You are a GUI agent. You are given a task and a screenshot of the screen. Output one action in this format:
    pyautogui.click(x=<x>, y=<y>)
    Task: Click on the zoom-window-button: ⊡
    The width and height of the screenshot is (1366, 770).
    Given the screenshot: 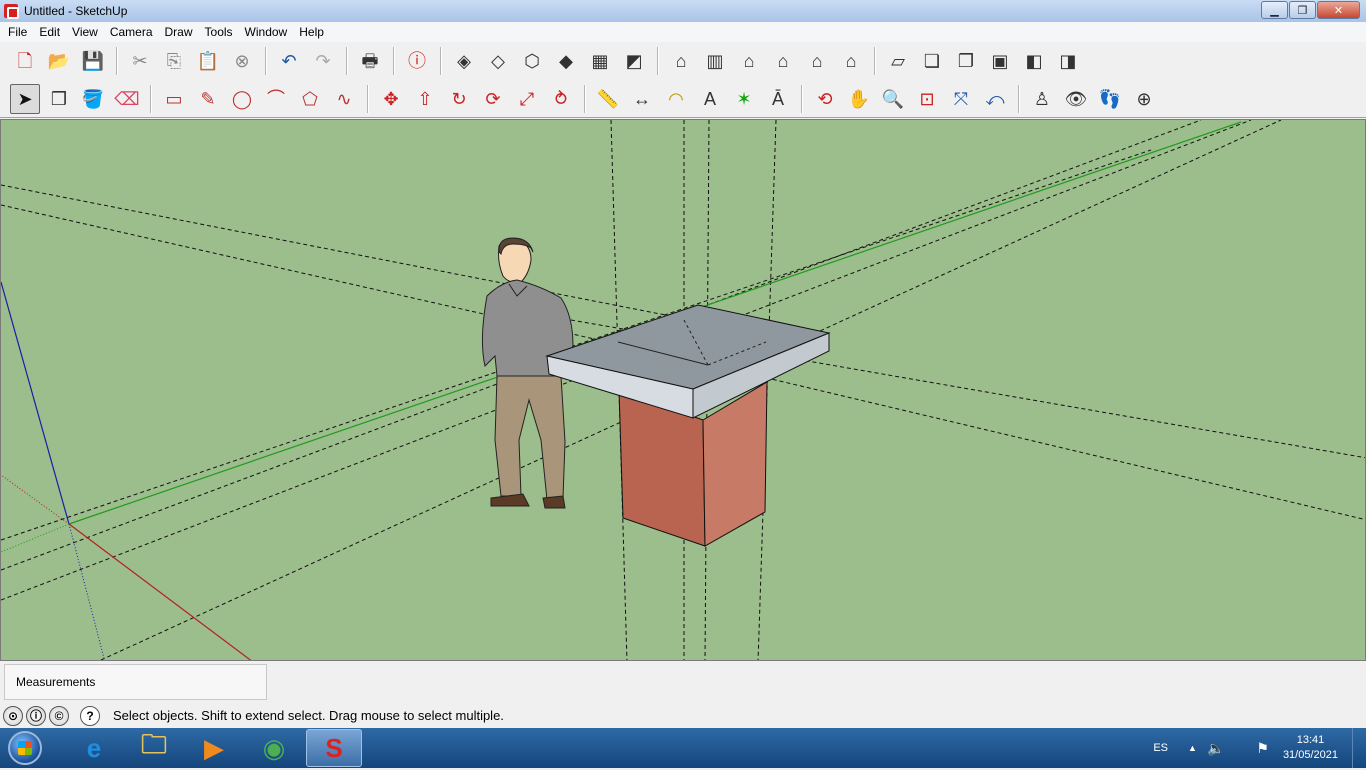 What is the action you would take?
    pyautogui.click(x=927, y=99)
    